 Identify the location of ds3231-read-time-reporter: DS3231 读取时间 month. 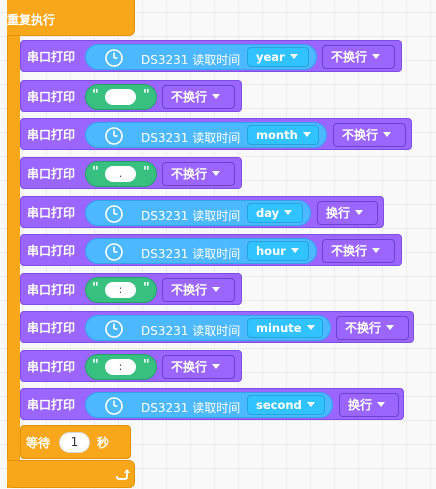
(206, 135).